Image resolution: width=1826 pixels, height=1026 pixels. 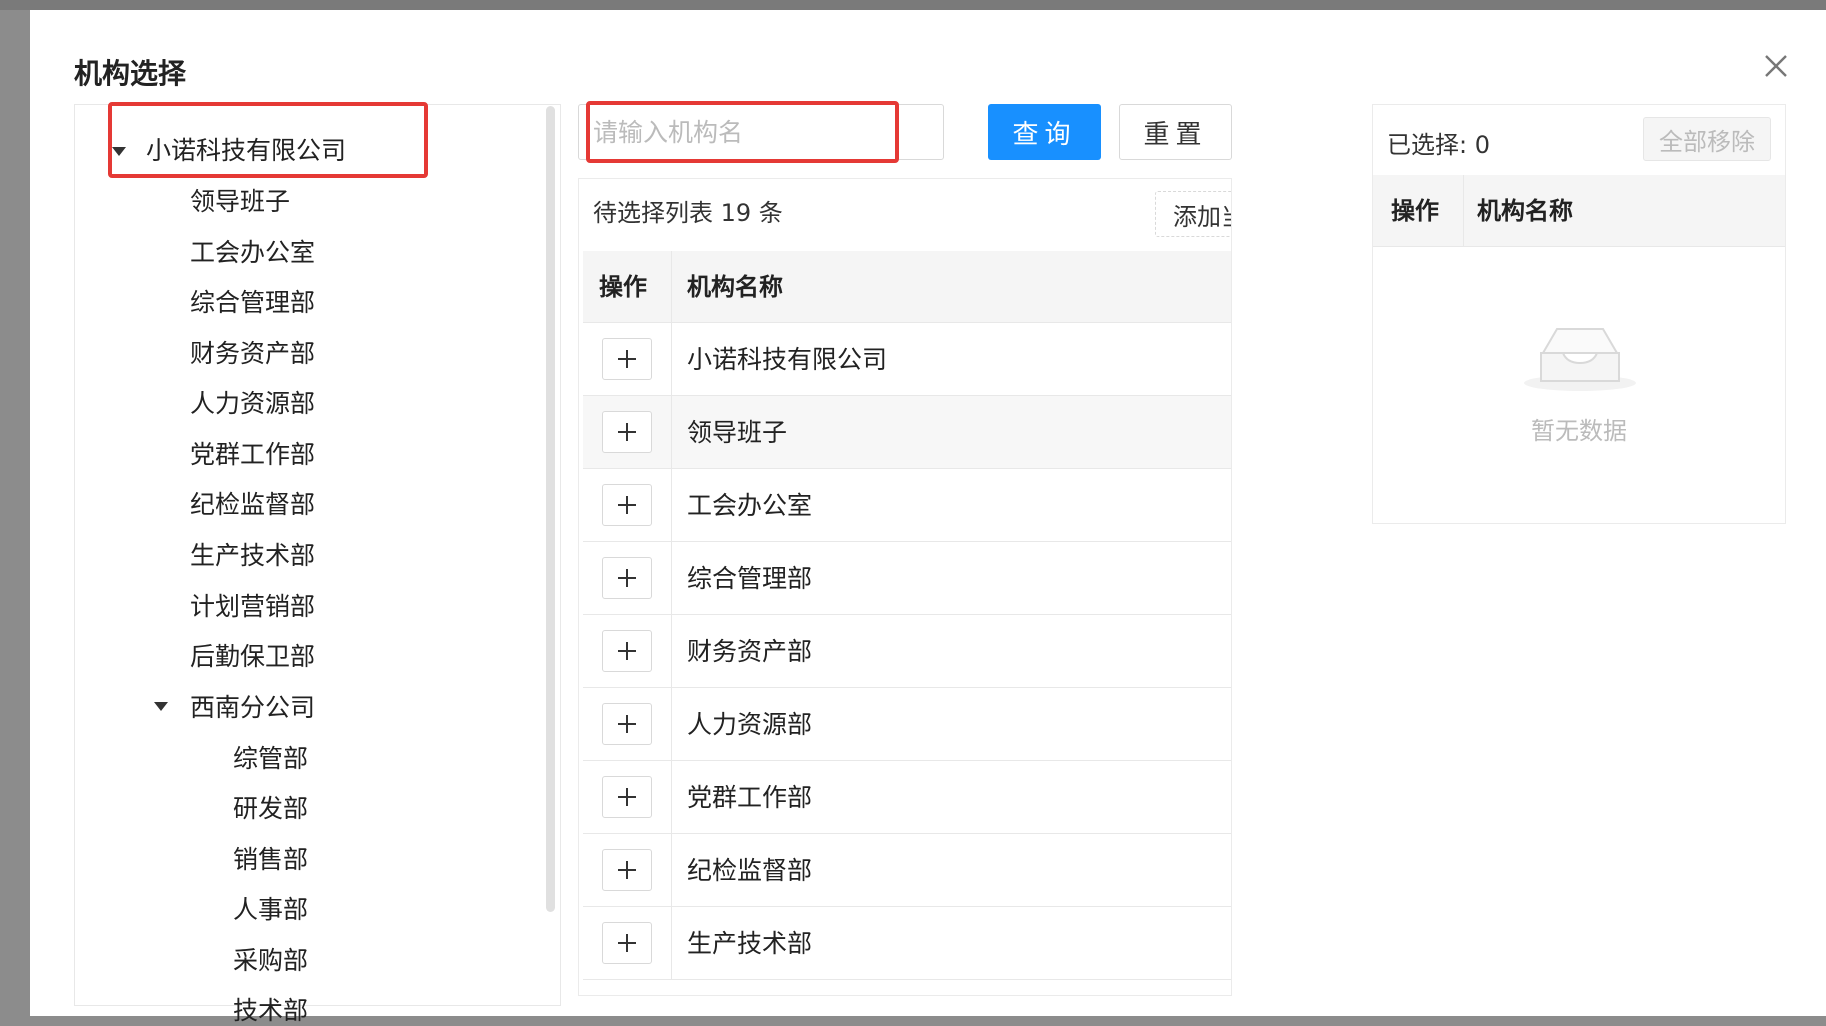 I want to click on tree-node: 工会办公室, so click(x=252, y=253).